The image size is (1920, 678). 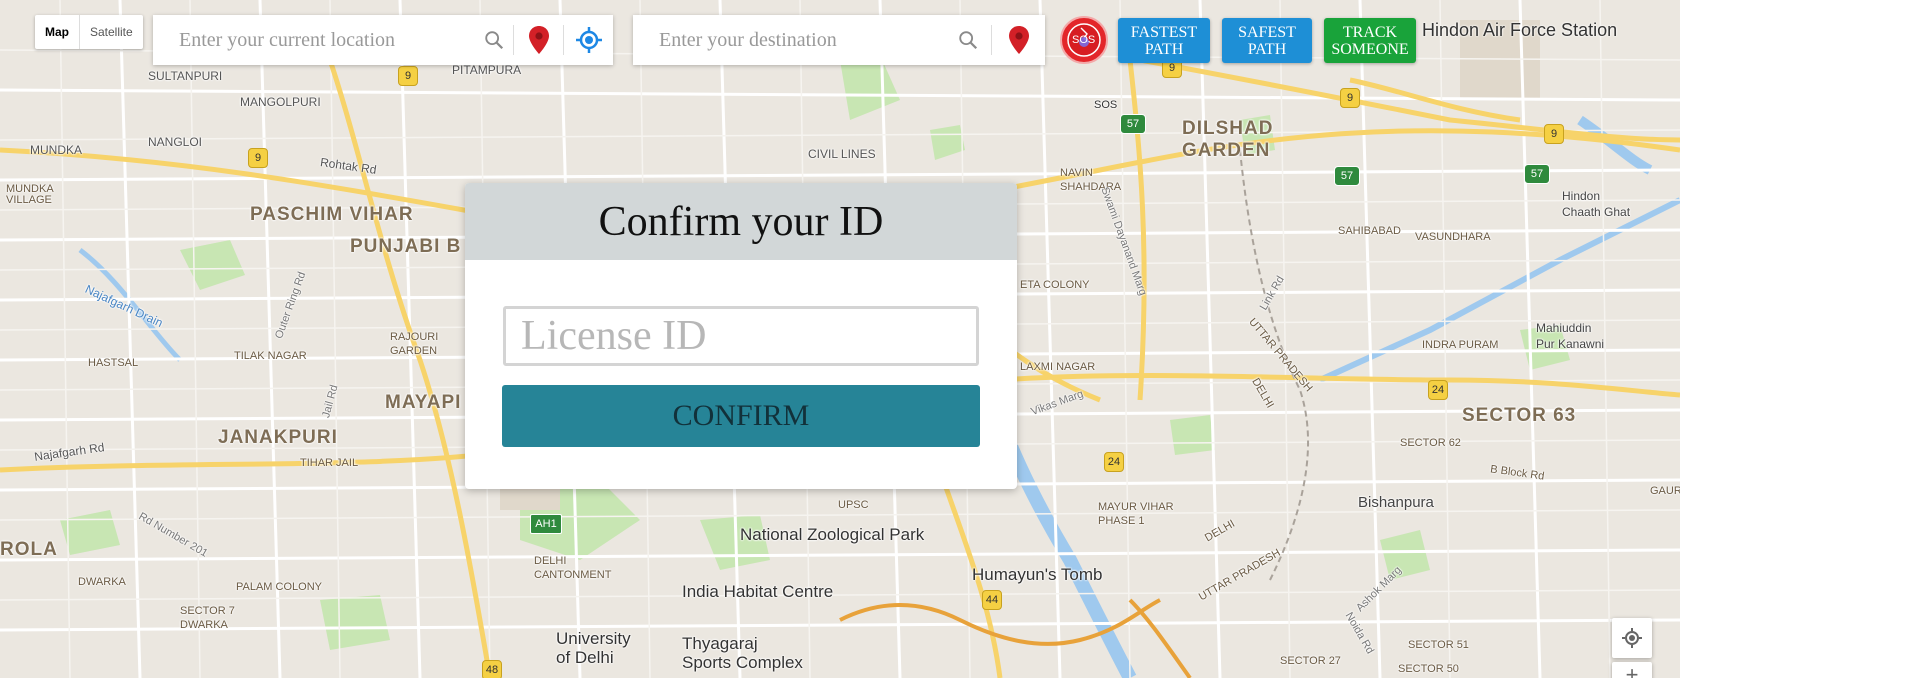 I want to click on place-label: ROLA, so click(x=29, y=549).